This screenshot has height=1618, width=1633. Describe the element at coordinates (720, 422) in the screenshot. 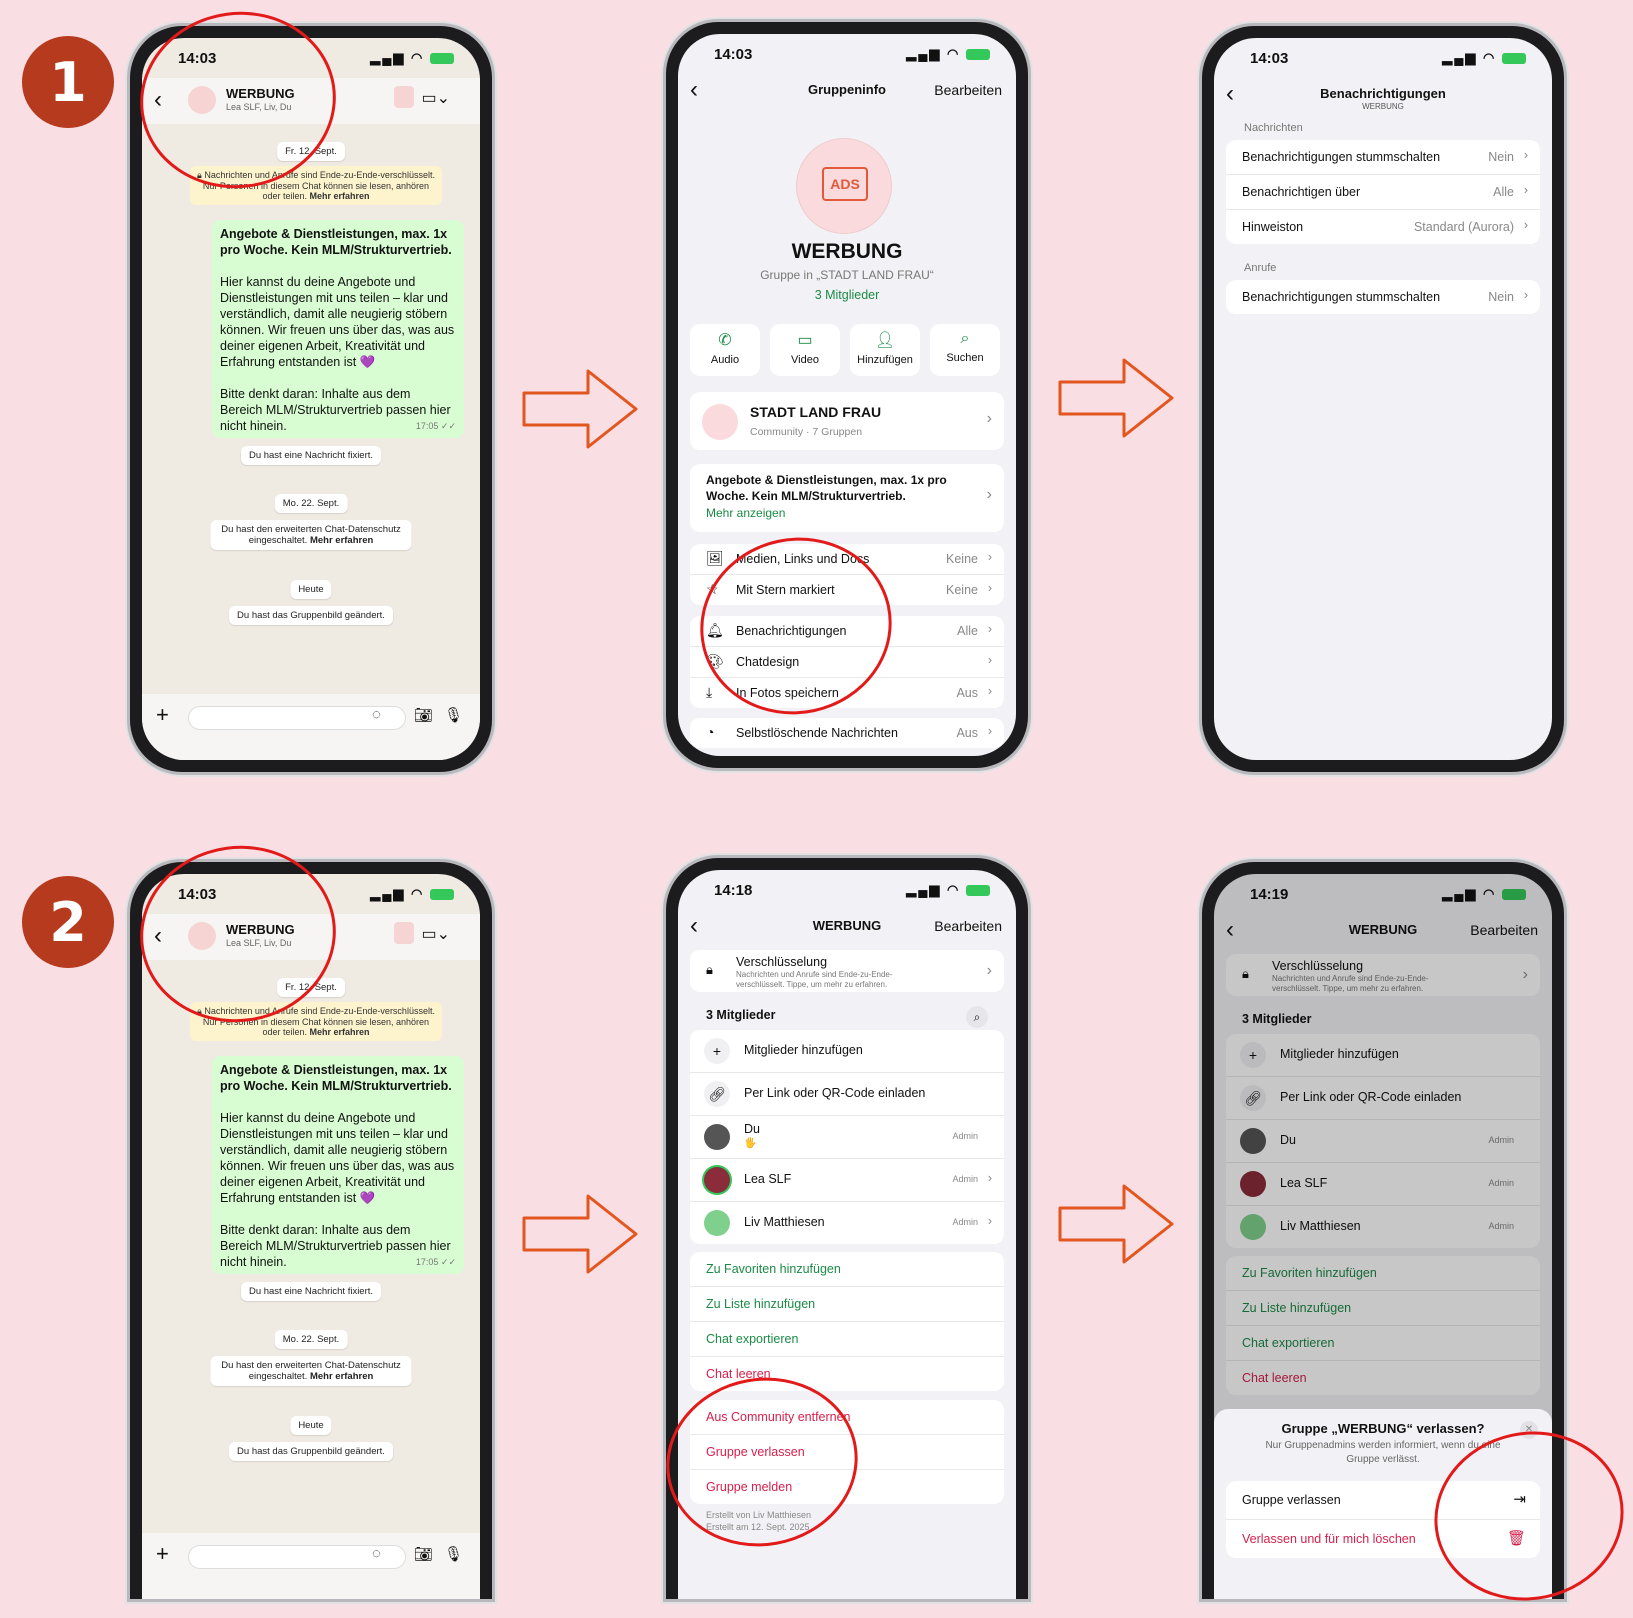

I see `community-avatar` at that location.